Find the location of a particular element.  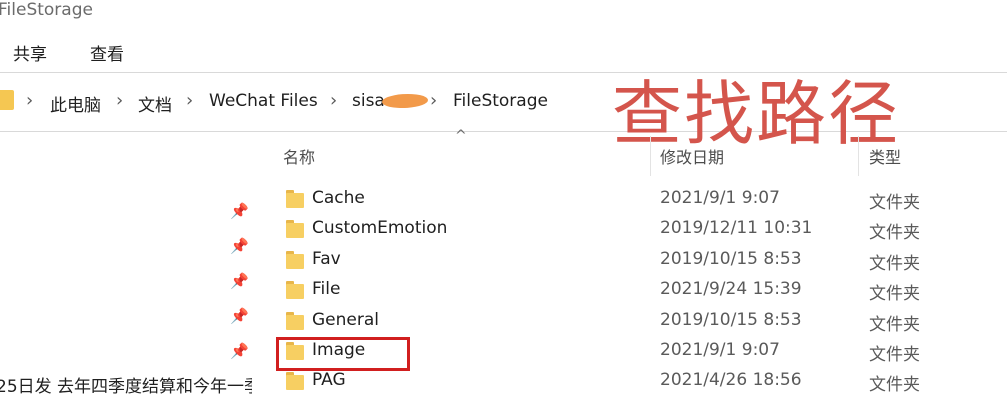

breadcrumb-documents: 文档 is located at coordinates (155, 103).